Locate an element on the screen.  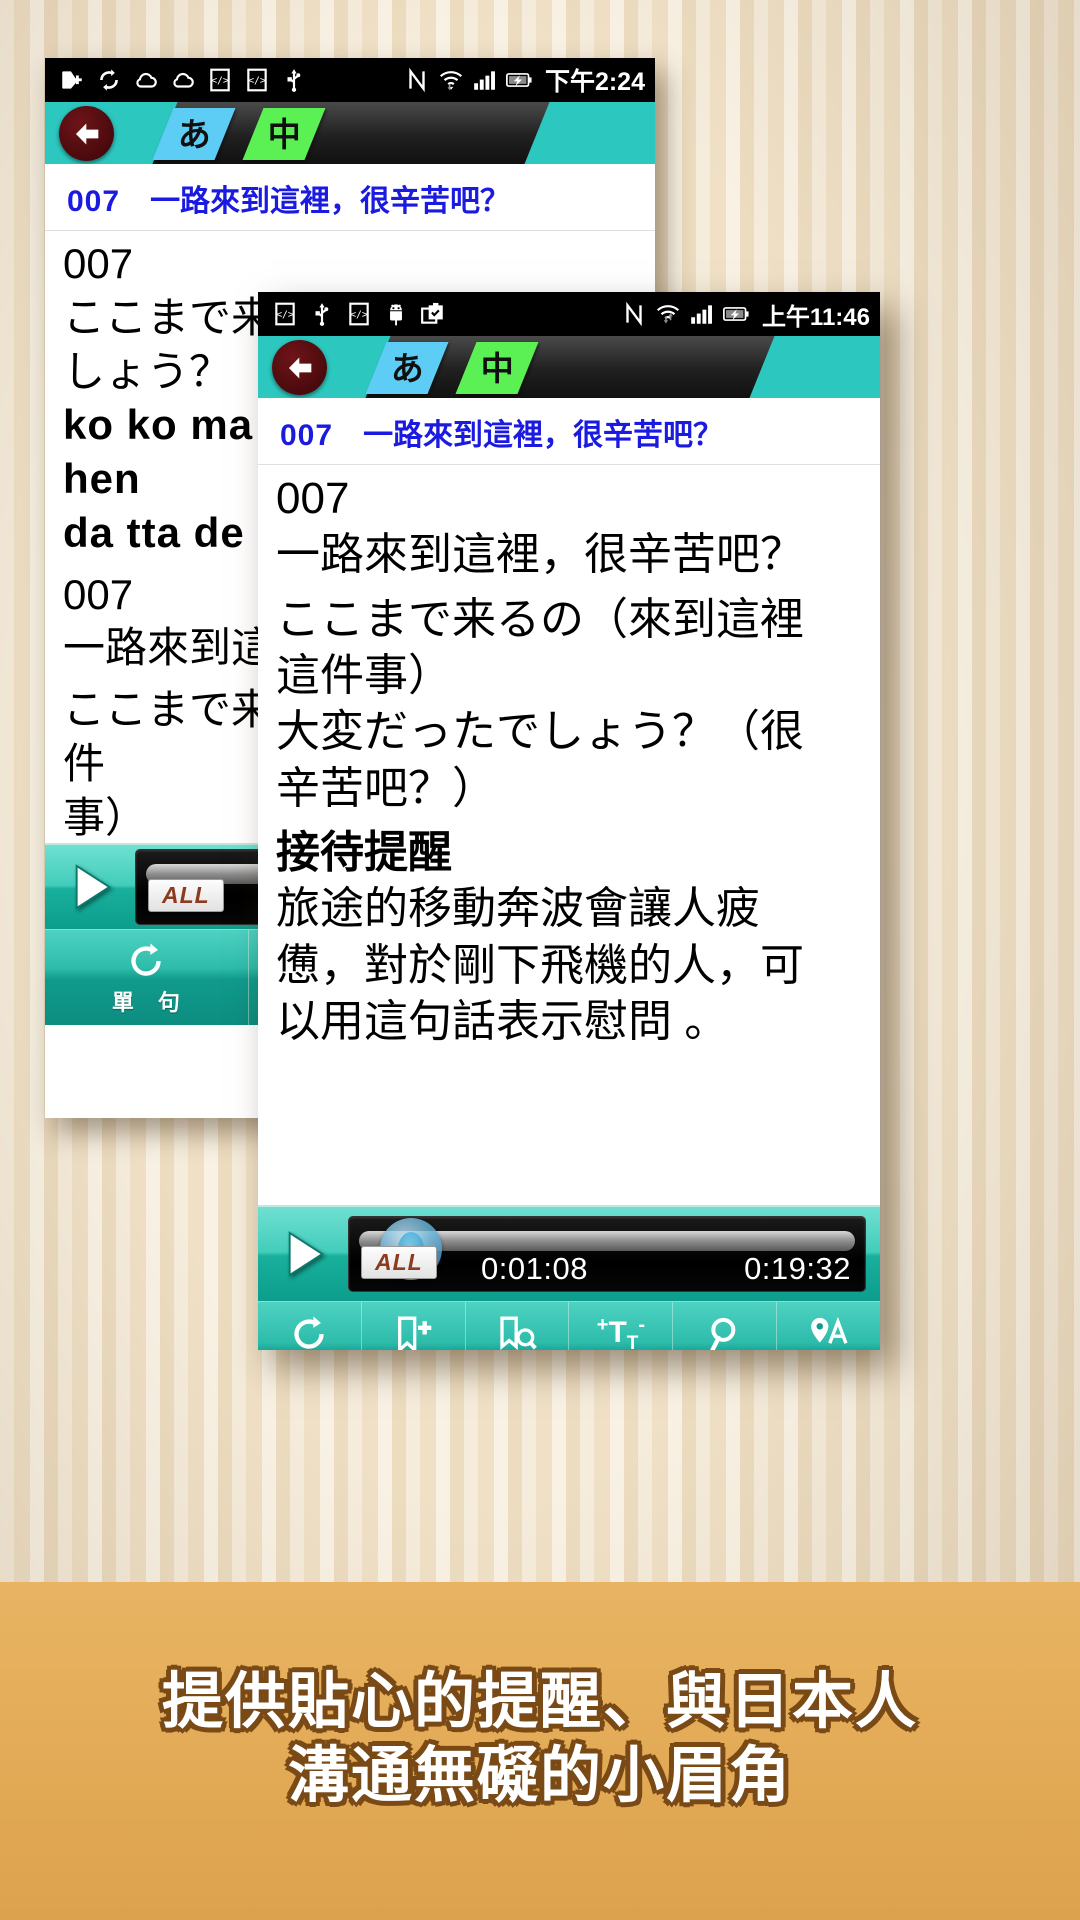
toolbar-button-bookmark-index: 書籤索引 is located at coordinates (518, 1326).